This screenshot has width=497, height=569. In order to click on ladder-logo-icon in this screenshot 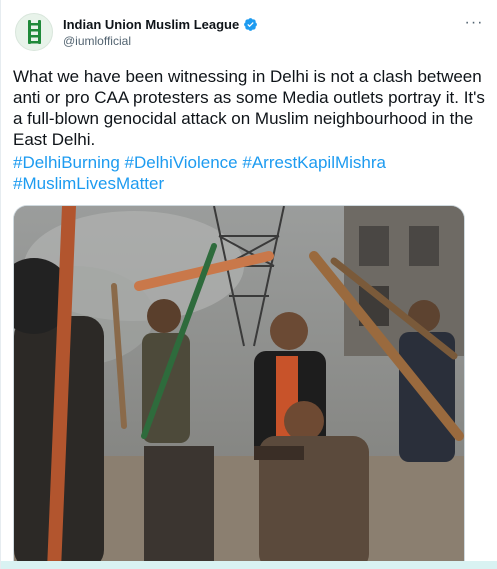, I will do `click(34, 32)`.